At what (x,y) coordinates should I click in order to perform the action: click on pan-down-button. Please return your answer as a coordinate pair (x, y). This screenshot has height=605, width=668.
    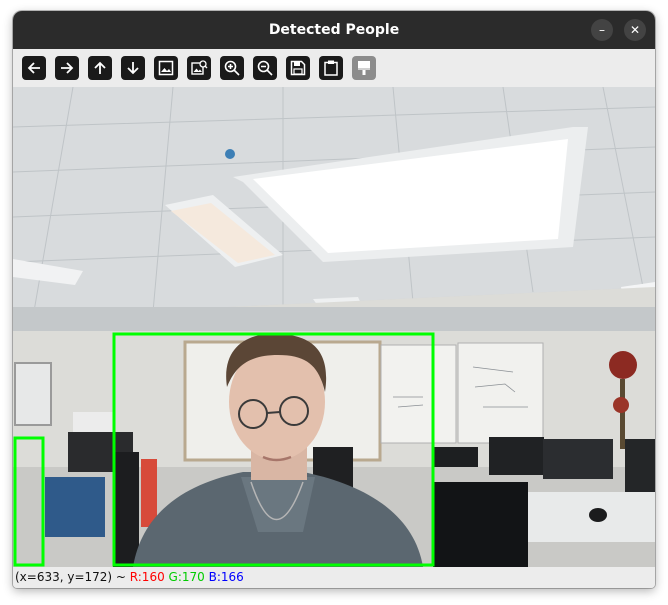
    Looking at the image, I should click on (133, 68).